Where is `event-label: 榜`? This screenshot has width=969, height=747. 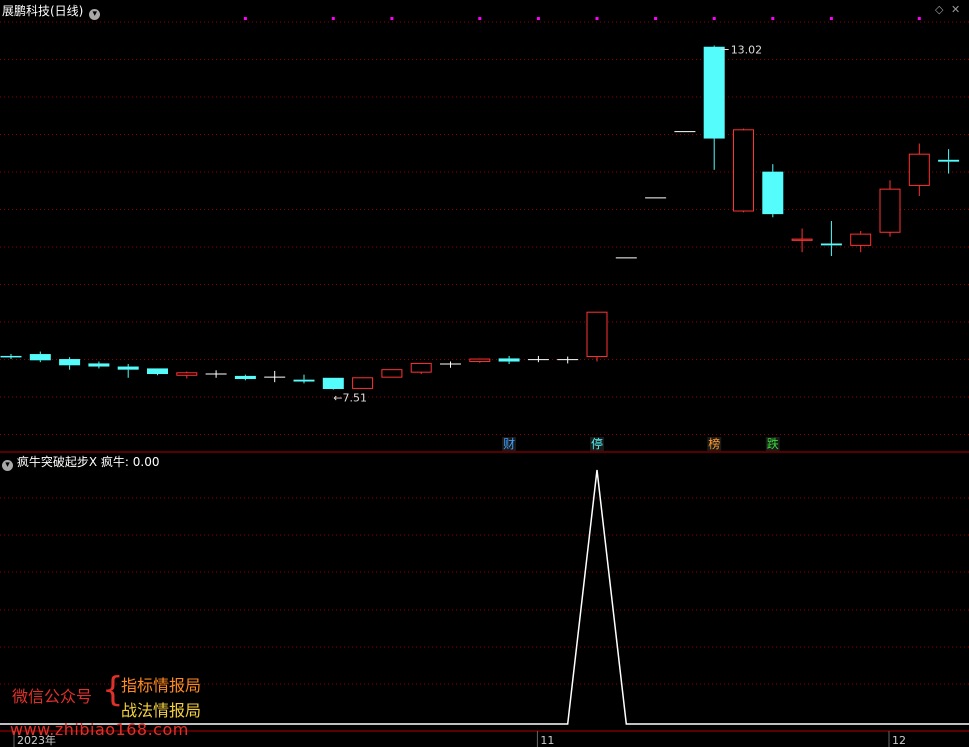
event-label: 榜 is located at coordinates (714, 443).